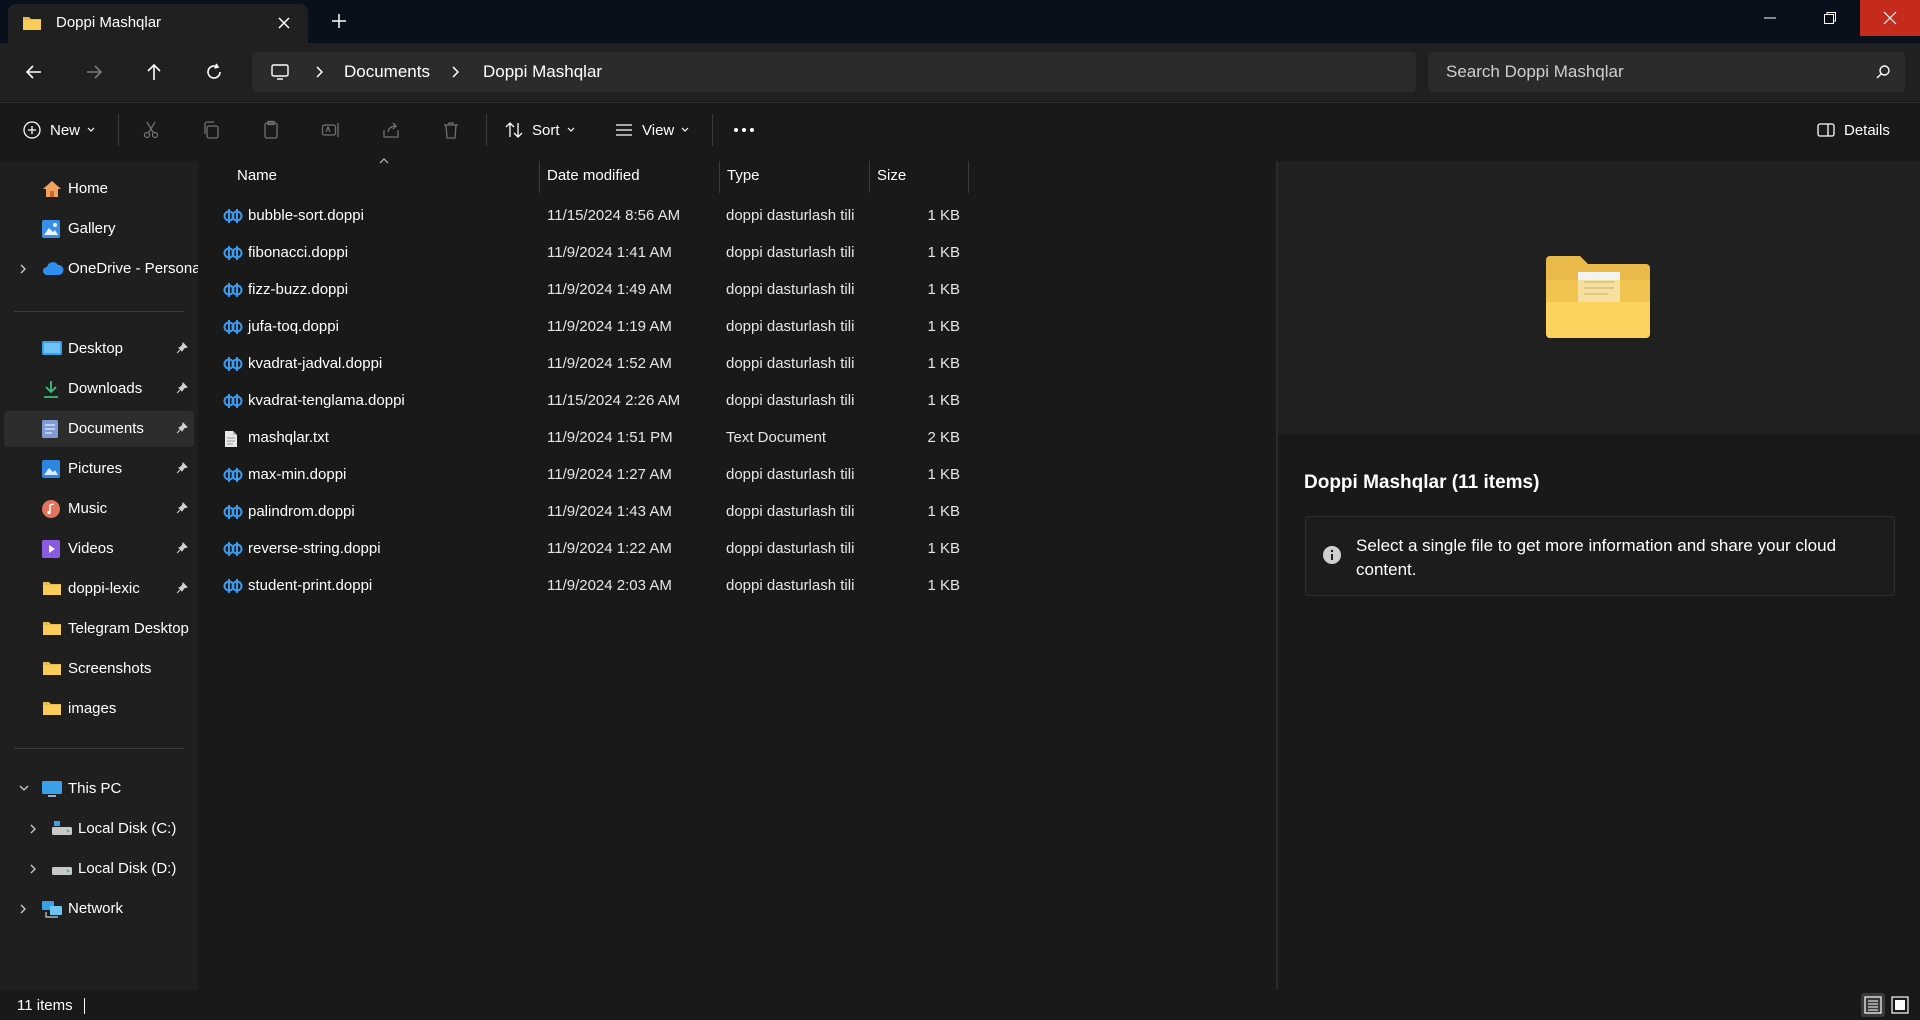 The width and height of the screenshot is (1920, 1020). I want to click on sidebar-item-doppi-lexic: doppi-lexic, so click(99, 589).